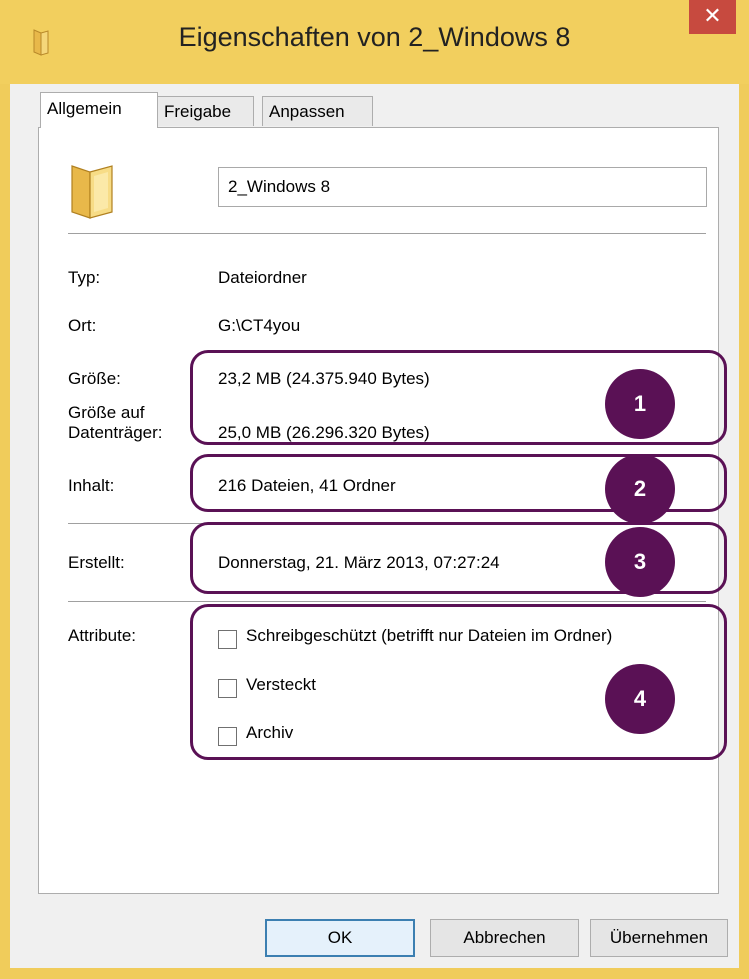 This screenshot has height=979, width=749. What do you see at coordinates (96, 562) in the screenshot?
I see `created-label: Erstellt:` at bounding box center [96, 562].